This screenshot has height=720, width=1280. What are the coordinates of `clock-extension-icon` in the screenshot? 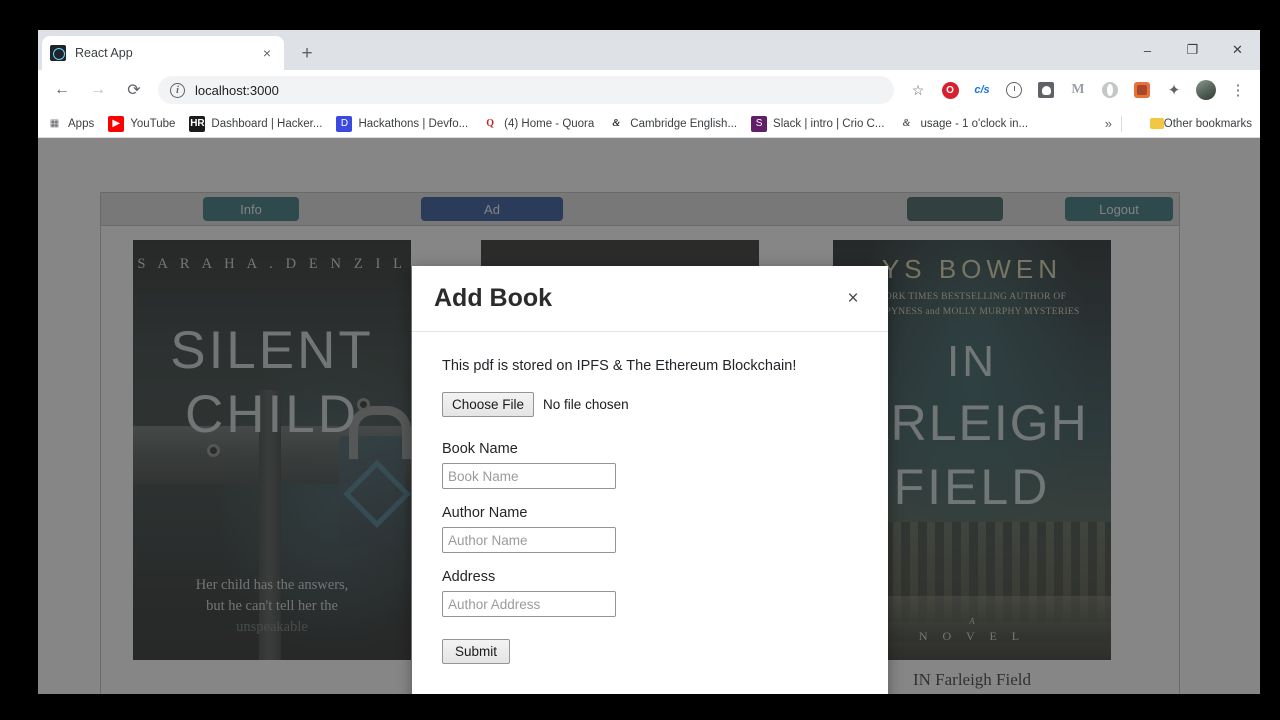 It's located at (1014, 90).